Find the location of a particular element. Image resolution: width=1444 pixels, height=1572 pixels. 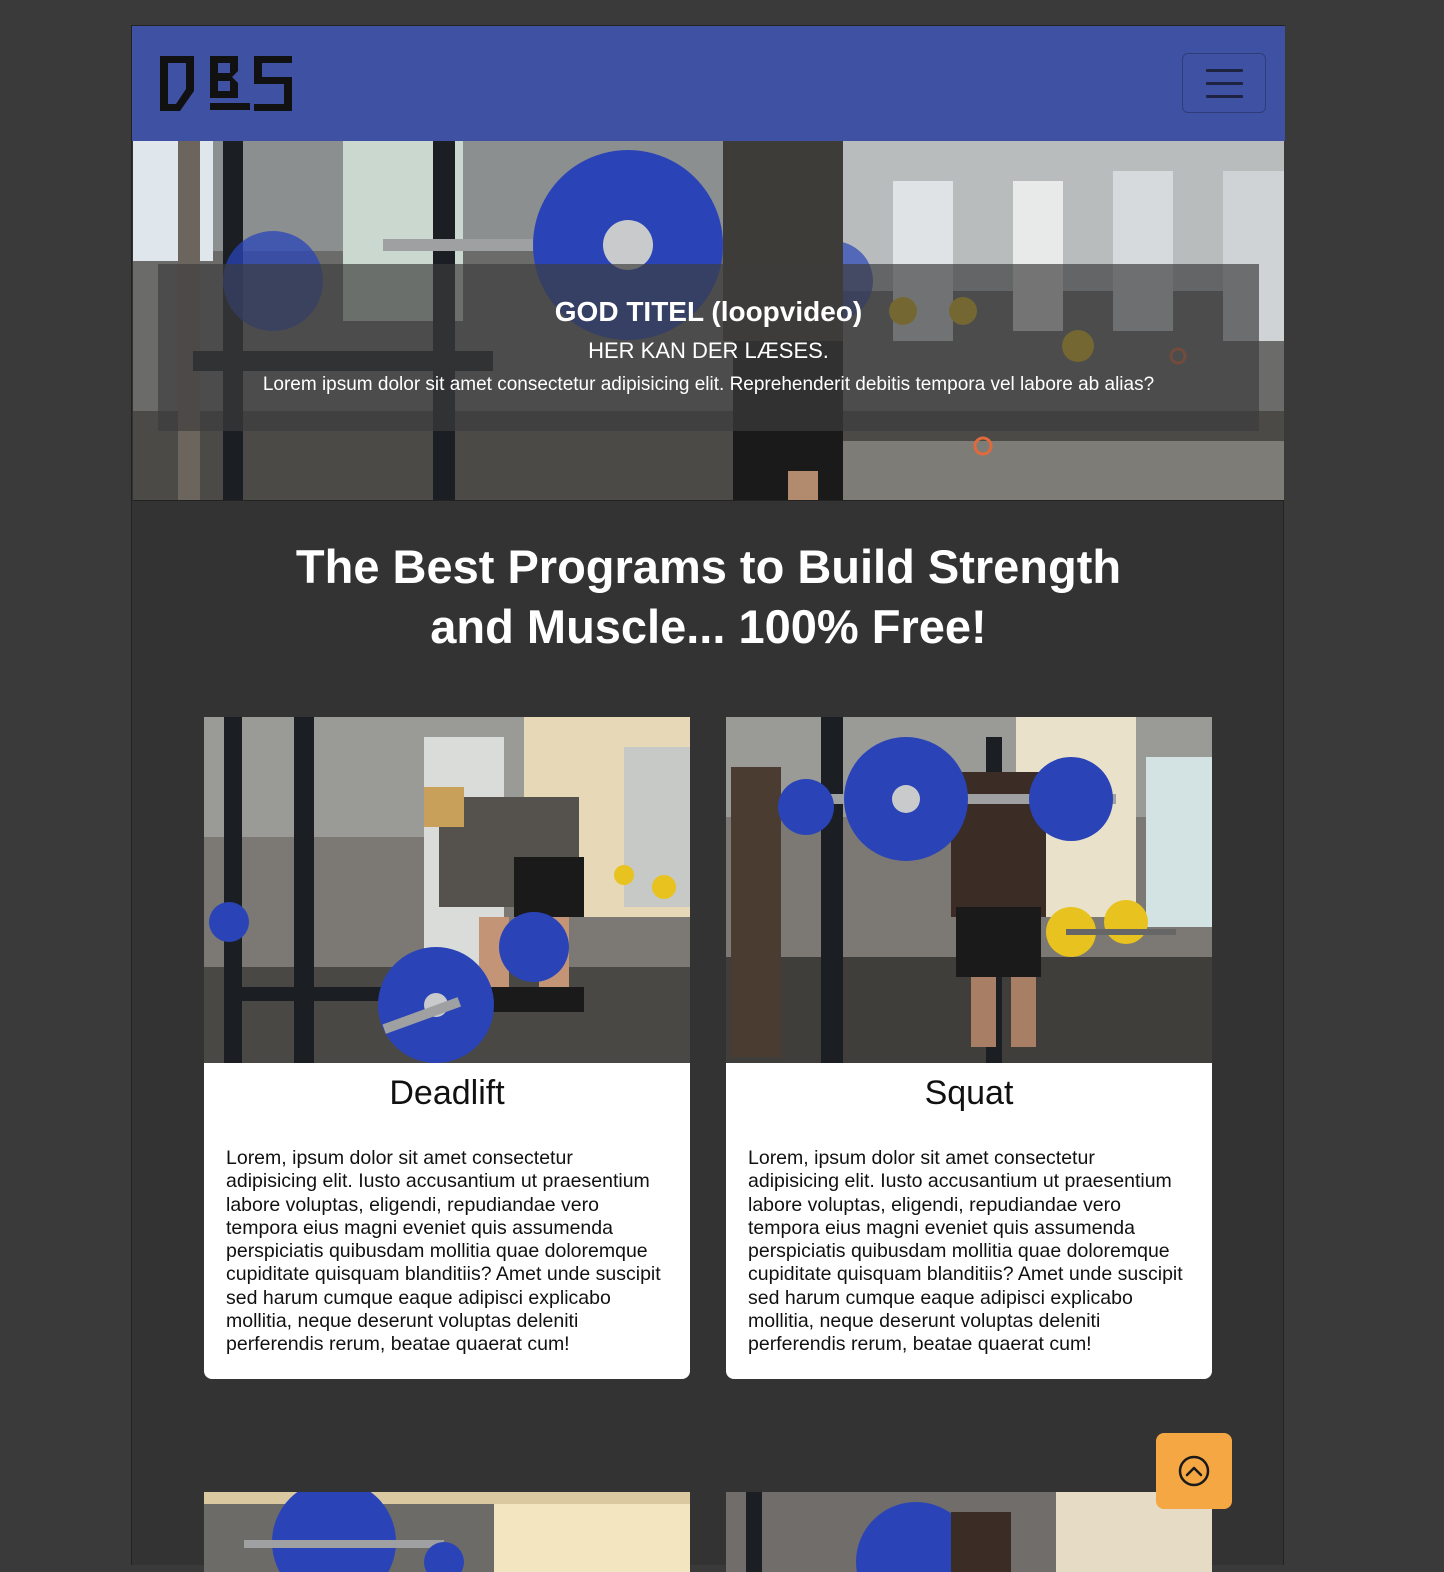

deadlift-image is located at coordinates (447, 890).